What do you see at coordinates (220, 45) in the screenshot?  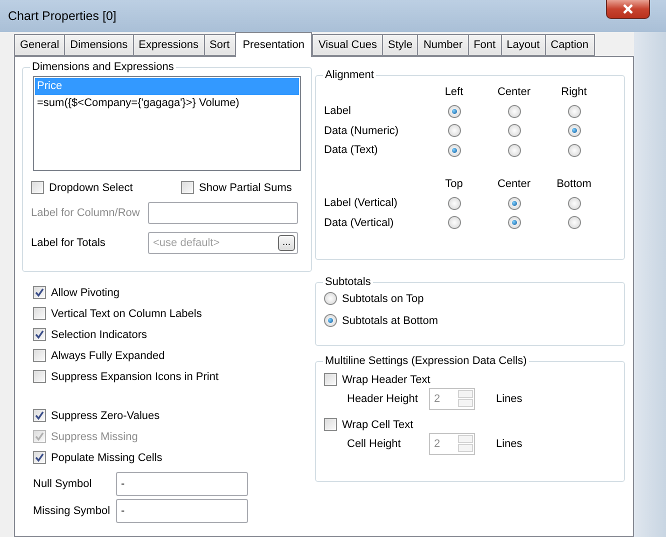 I see `tab: Sort` at bounding box center [220, 45].